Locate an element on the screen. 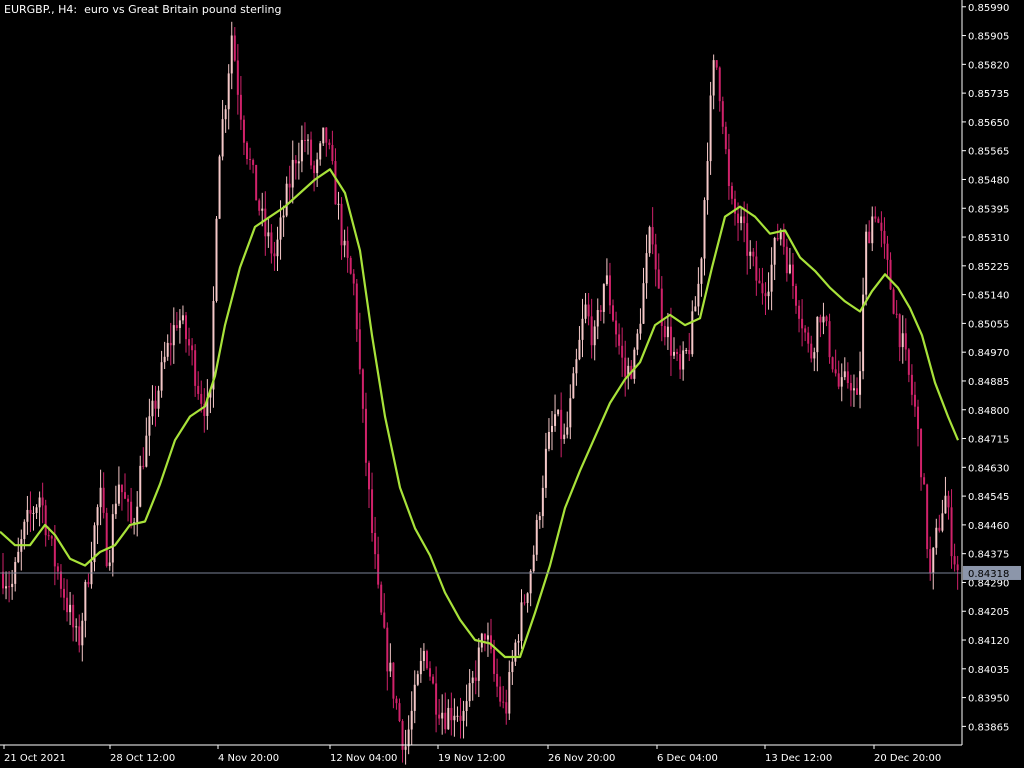 This screenshot has width=1024, height=768. y-tick-label: 0.85565 is located at coordinates (988, 152).